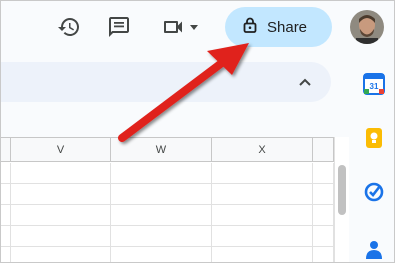  I want to click on column-header-v: V, so click(61, 150).